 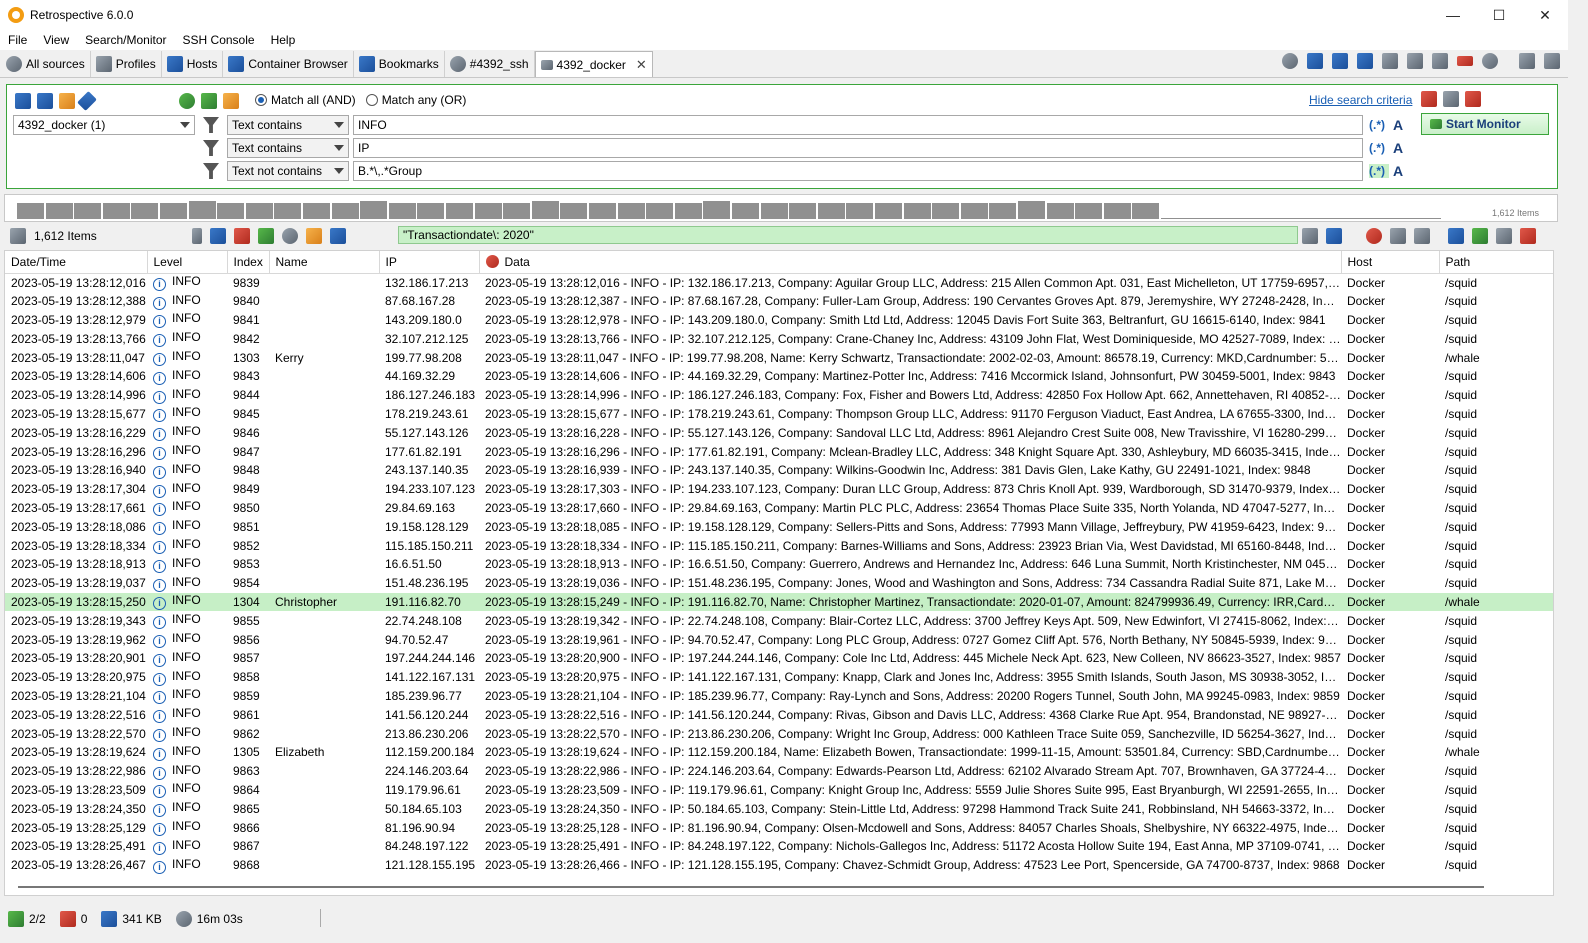 I want to click on menu-help: Help, so click(x=283, y=40).